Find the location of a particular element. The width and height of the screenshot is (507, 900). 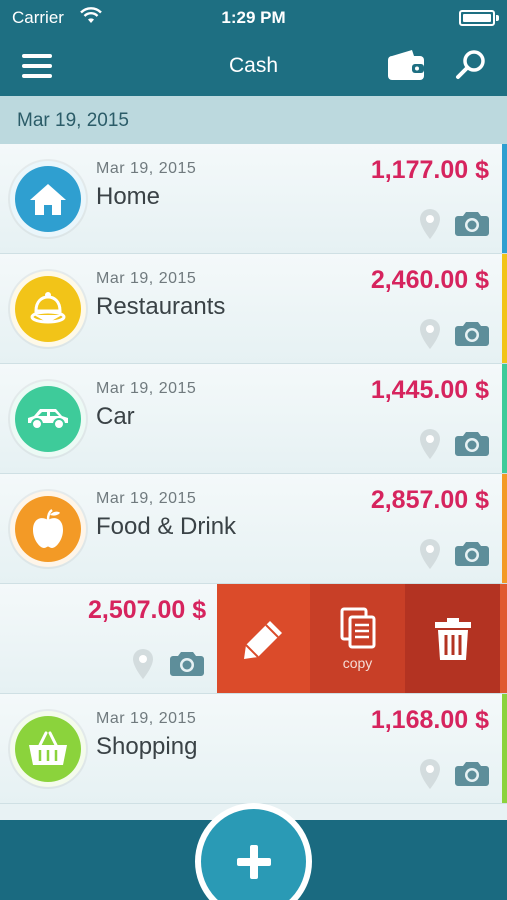

status-bar: Carrier 1:29 PM is located at coordinates (253, 18).